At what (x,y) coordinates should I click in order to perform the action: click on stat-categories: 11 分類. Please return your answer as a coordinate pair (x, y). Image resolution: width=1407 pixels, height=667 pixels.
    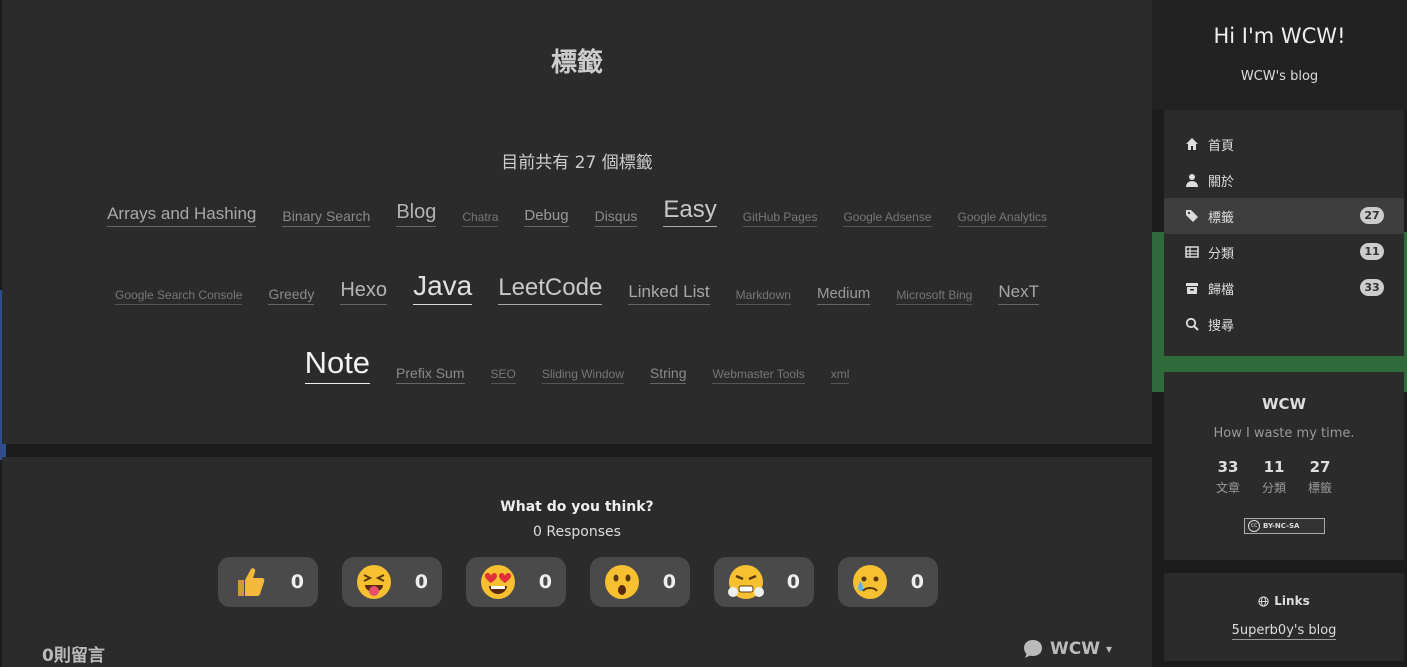
    Looking at the image, I should click on (1274, 477).